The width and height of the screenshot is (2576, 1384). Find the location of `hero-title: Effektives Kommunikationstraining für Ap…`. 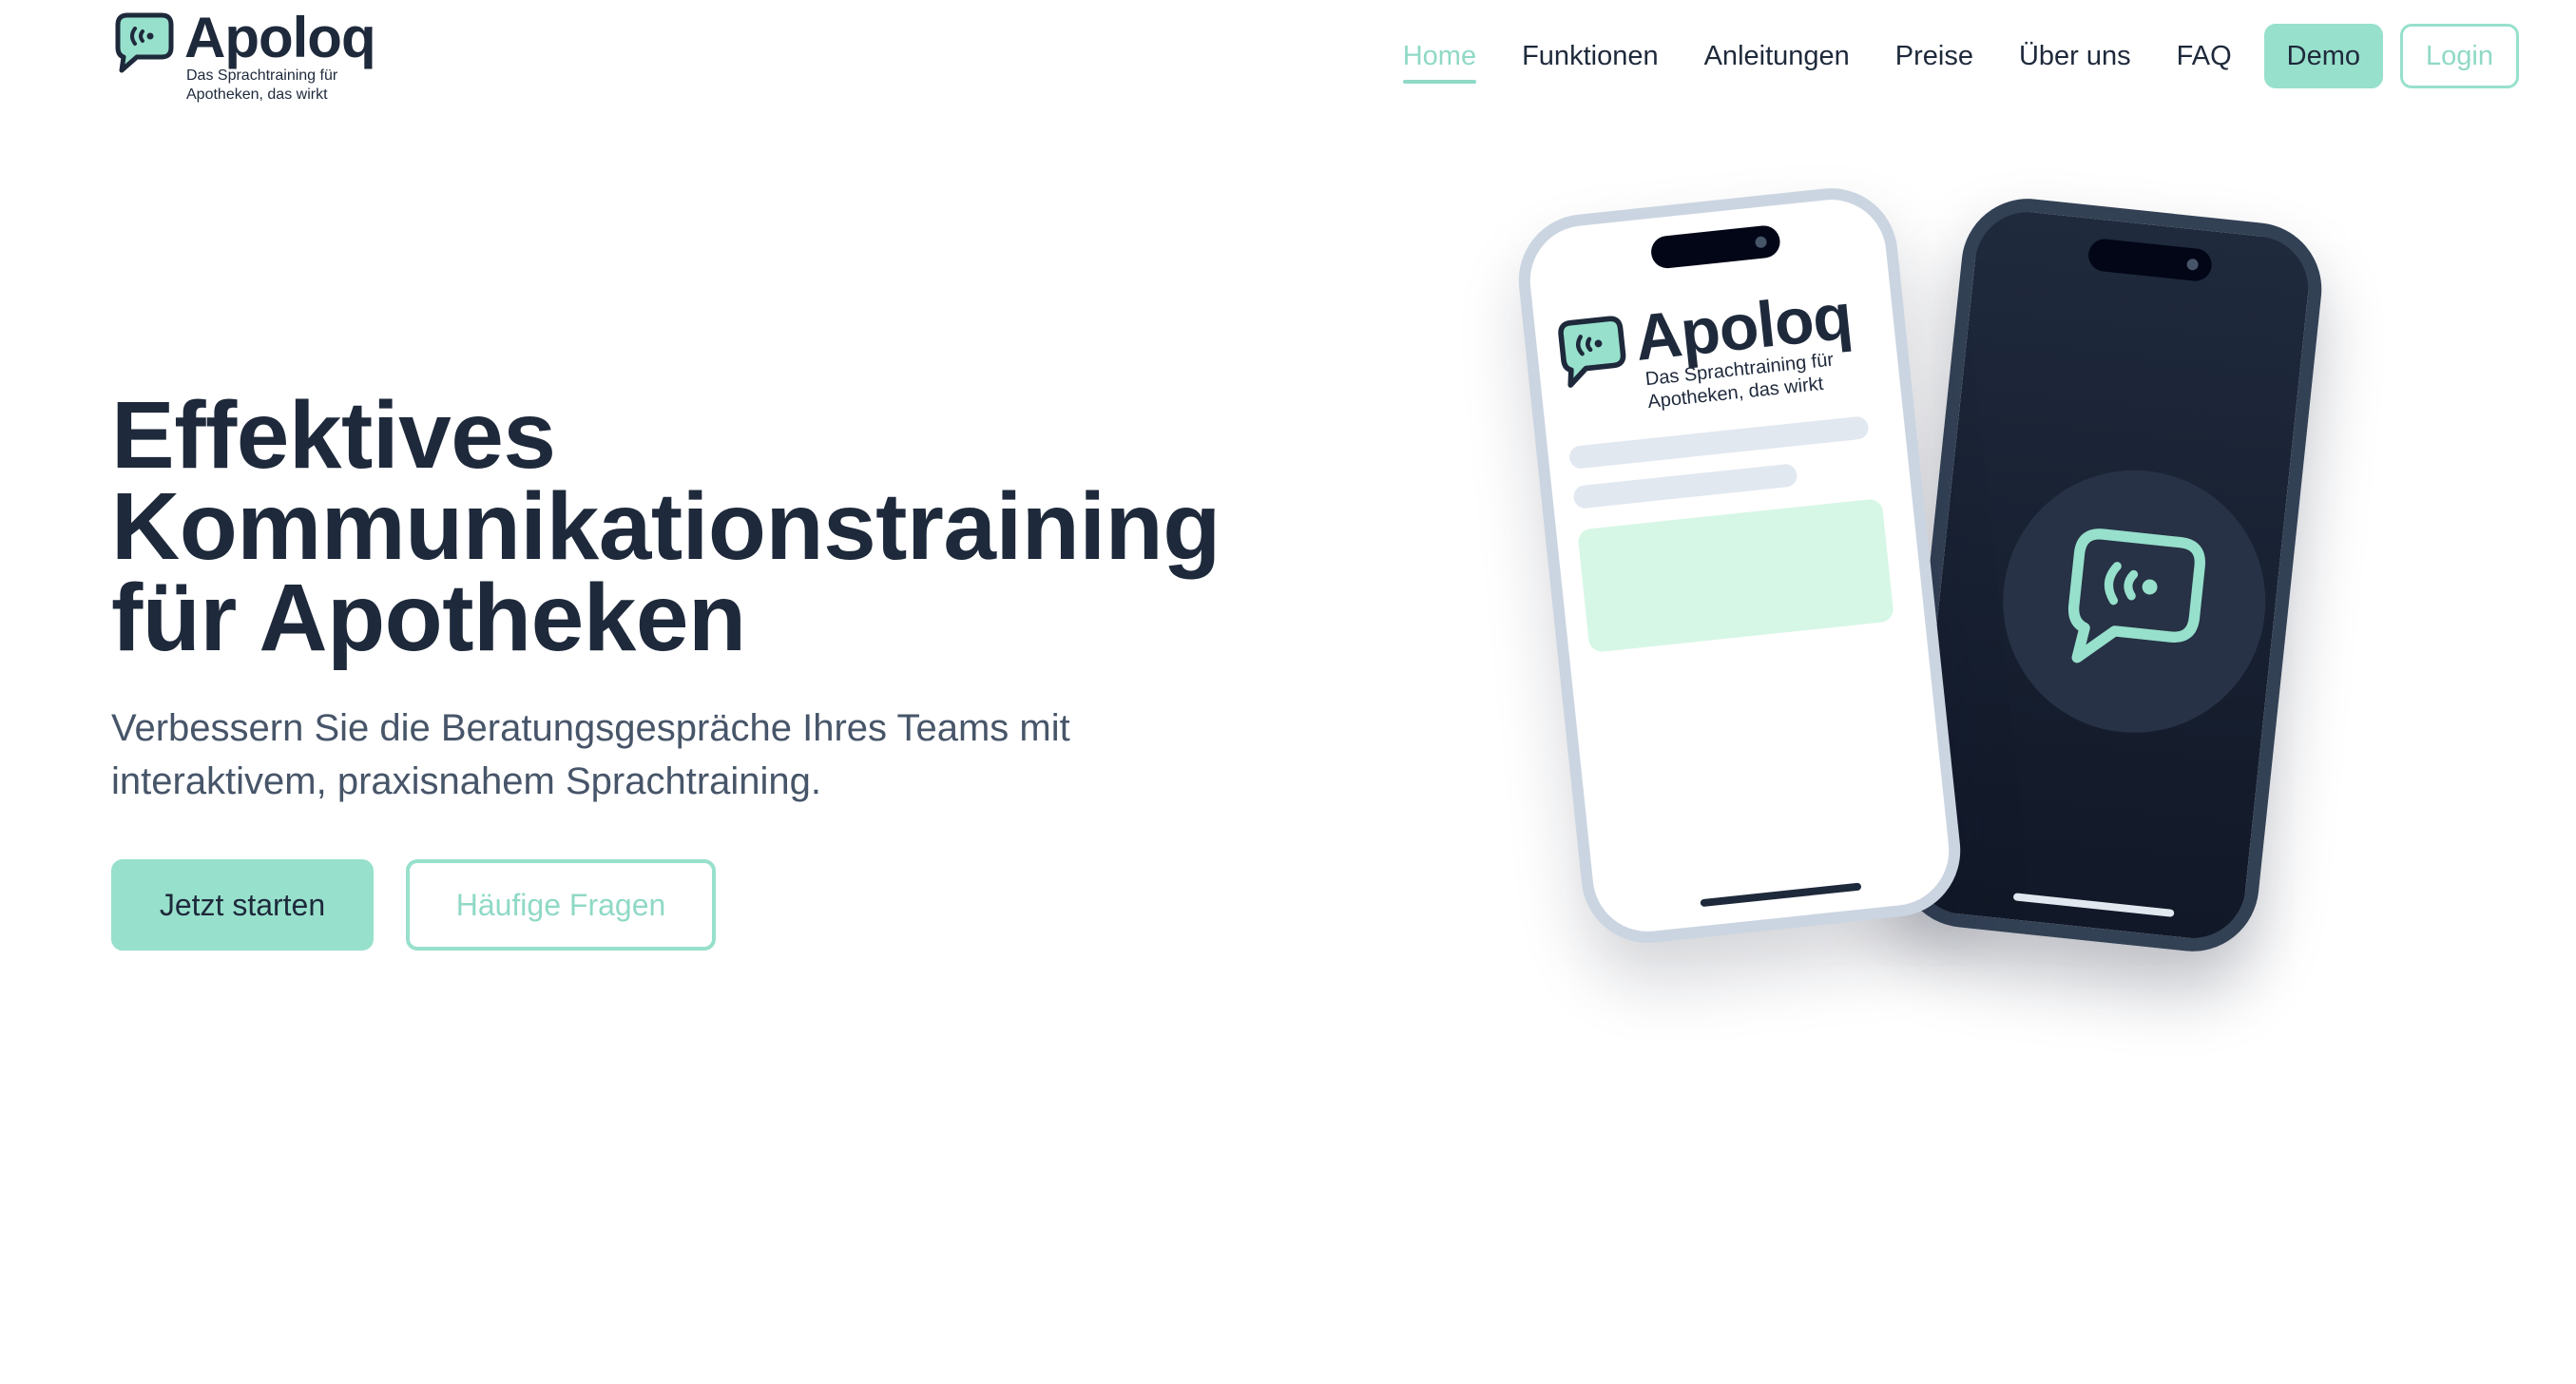

hero-title: Effektives Kommunikationstraining für Ap… is located at coordinates (666, 526).